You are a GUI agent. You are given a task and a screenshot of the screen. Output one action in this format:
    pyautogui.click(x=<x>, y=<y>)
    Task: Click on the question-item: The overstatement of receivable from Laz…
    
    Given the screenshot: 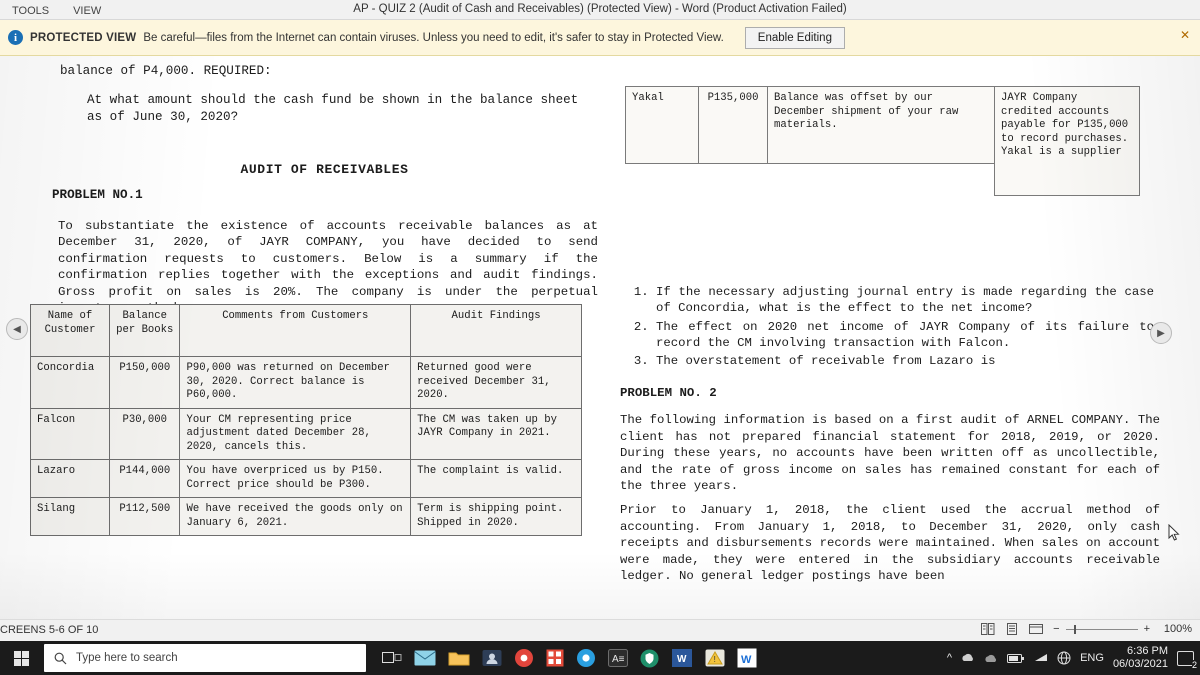 What is the action you would take?
    pyautogui.click(x=905, y=361)
    